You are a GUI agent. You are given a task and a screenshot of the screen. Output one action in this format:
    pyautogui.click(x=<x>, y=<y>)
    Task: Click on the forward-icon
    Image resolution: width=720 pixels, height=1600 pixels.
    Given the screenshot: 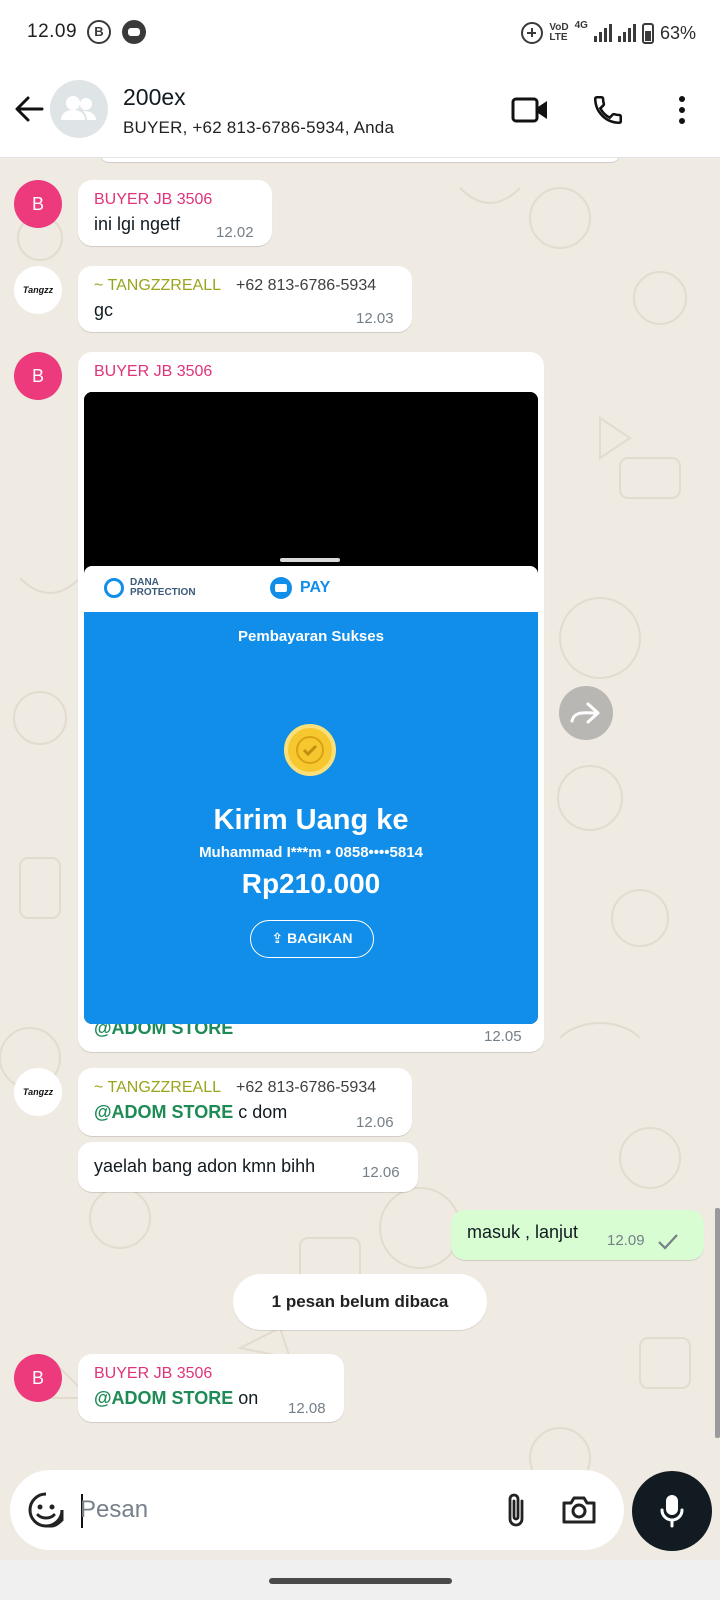 What is the action you would take?
    pyautogui.click(x=585, y=713)
    